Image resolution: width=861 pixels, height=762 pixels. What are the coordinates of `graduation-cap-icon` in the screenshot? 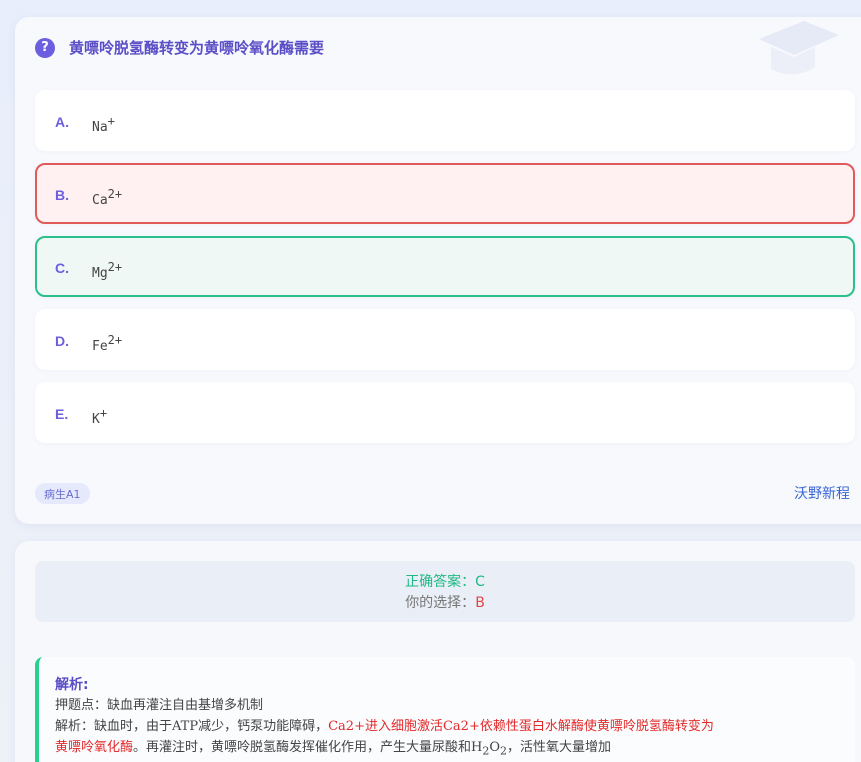 It's located at (799, 48).